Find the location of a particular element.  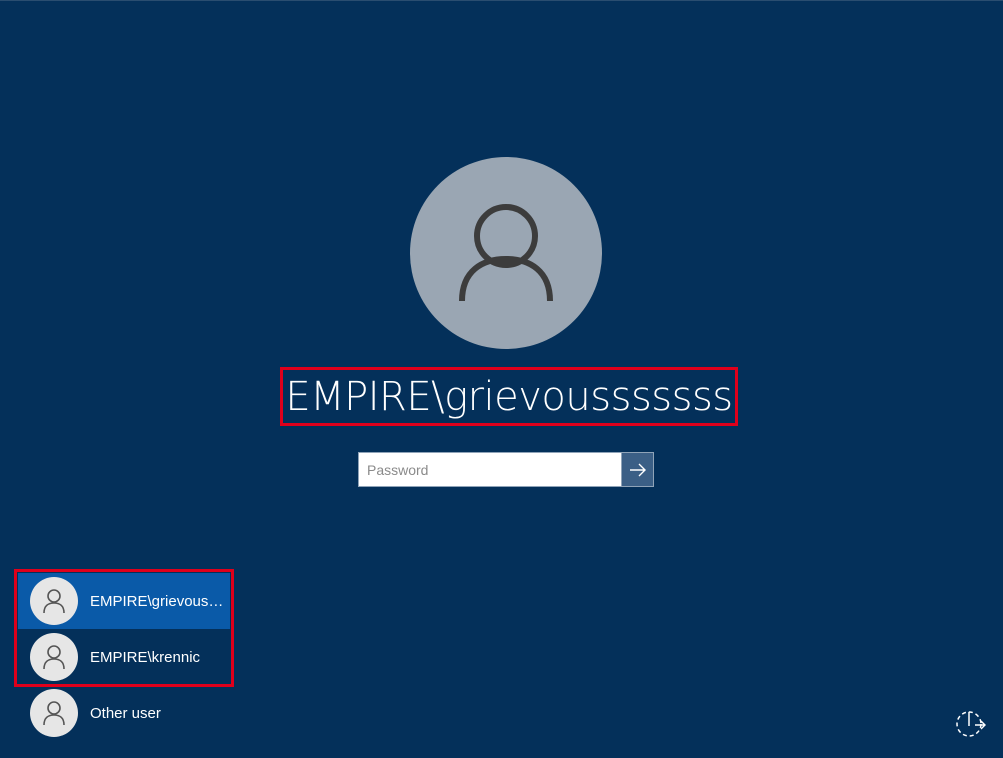

password-field-container is located at coordinates (506, 469).